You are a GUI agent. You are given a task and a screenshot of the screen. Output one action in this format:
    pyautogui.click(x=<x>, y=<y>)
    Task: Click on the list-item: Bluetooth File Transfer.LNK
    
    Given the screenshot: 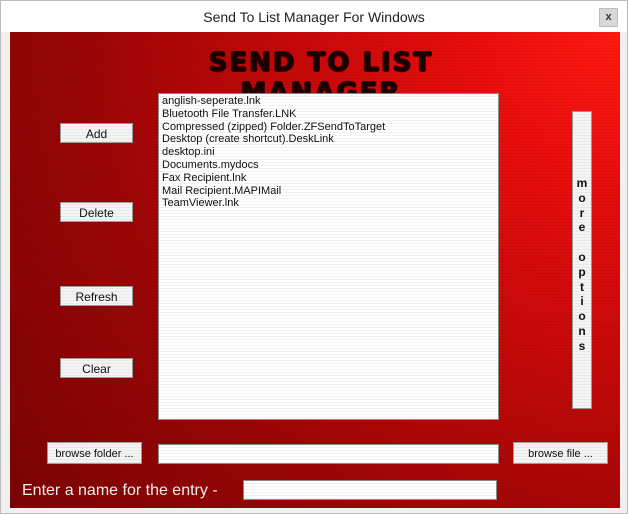 What is the action you would take?
    pyautogui.click(x=328, y=114)
    